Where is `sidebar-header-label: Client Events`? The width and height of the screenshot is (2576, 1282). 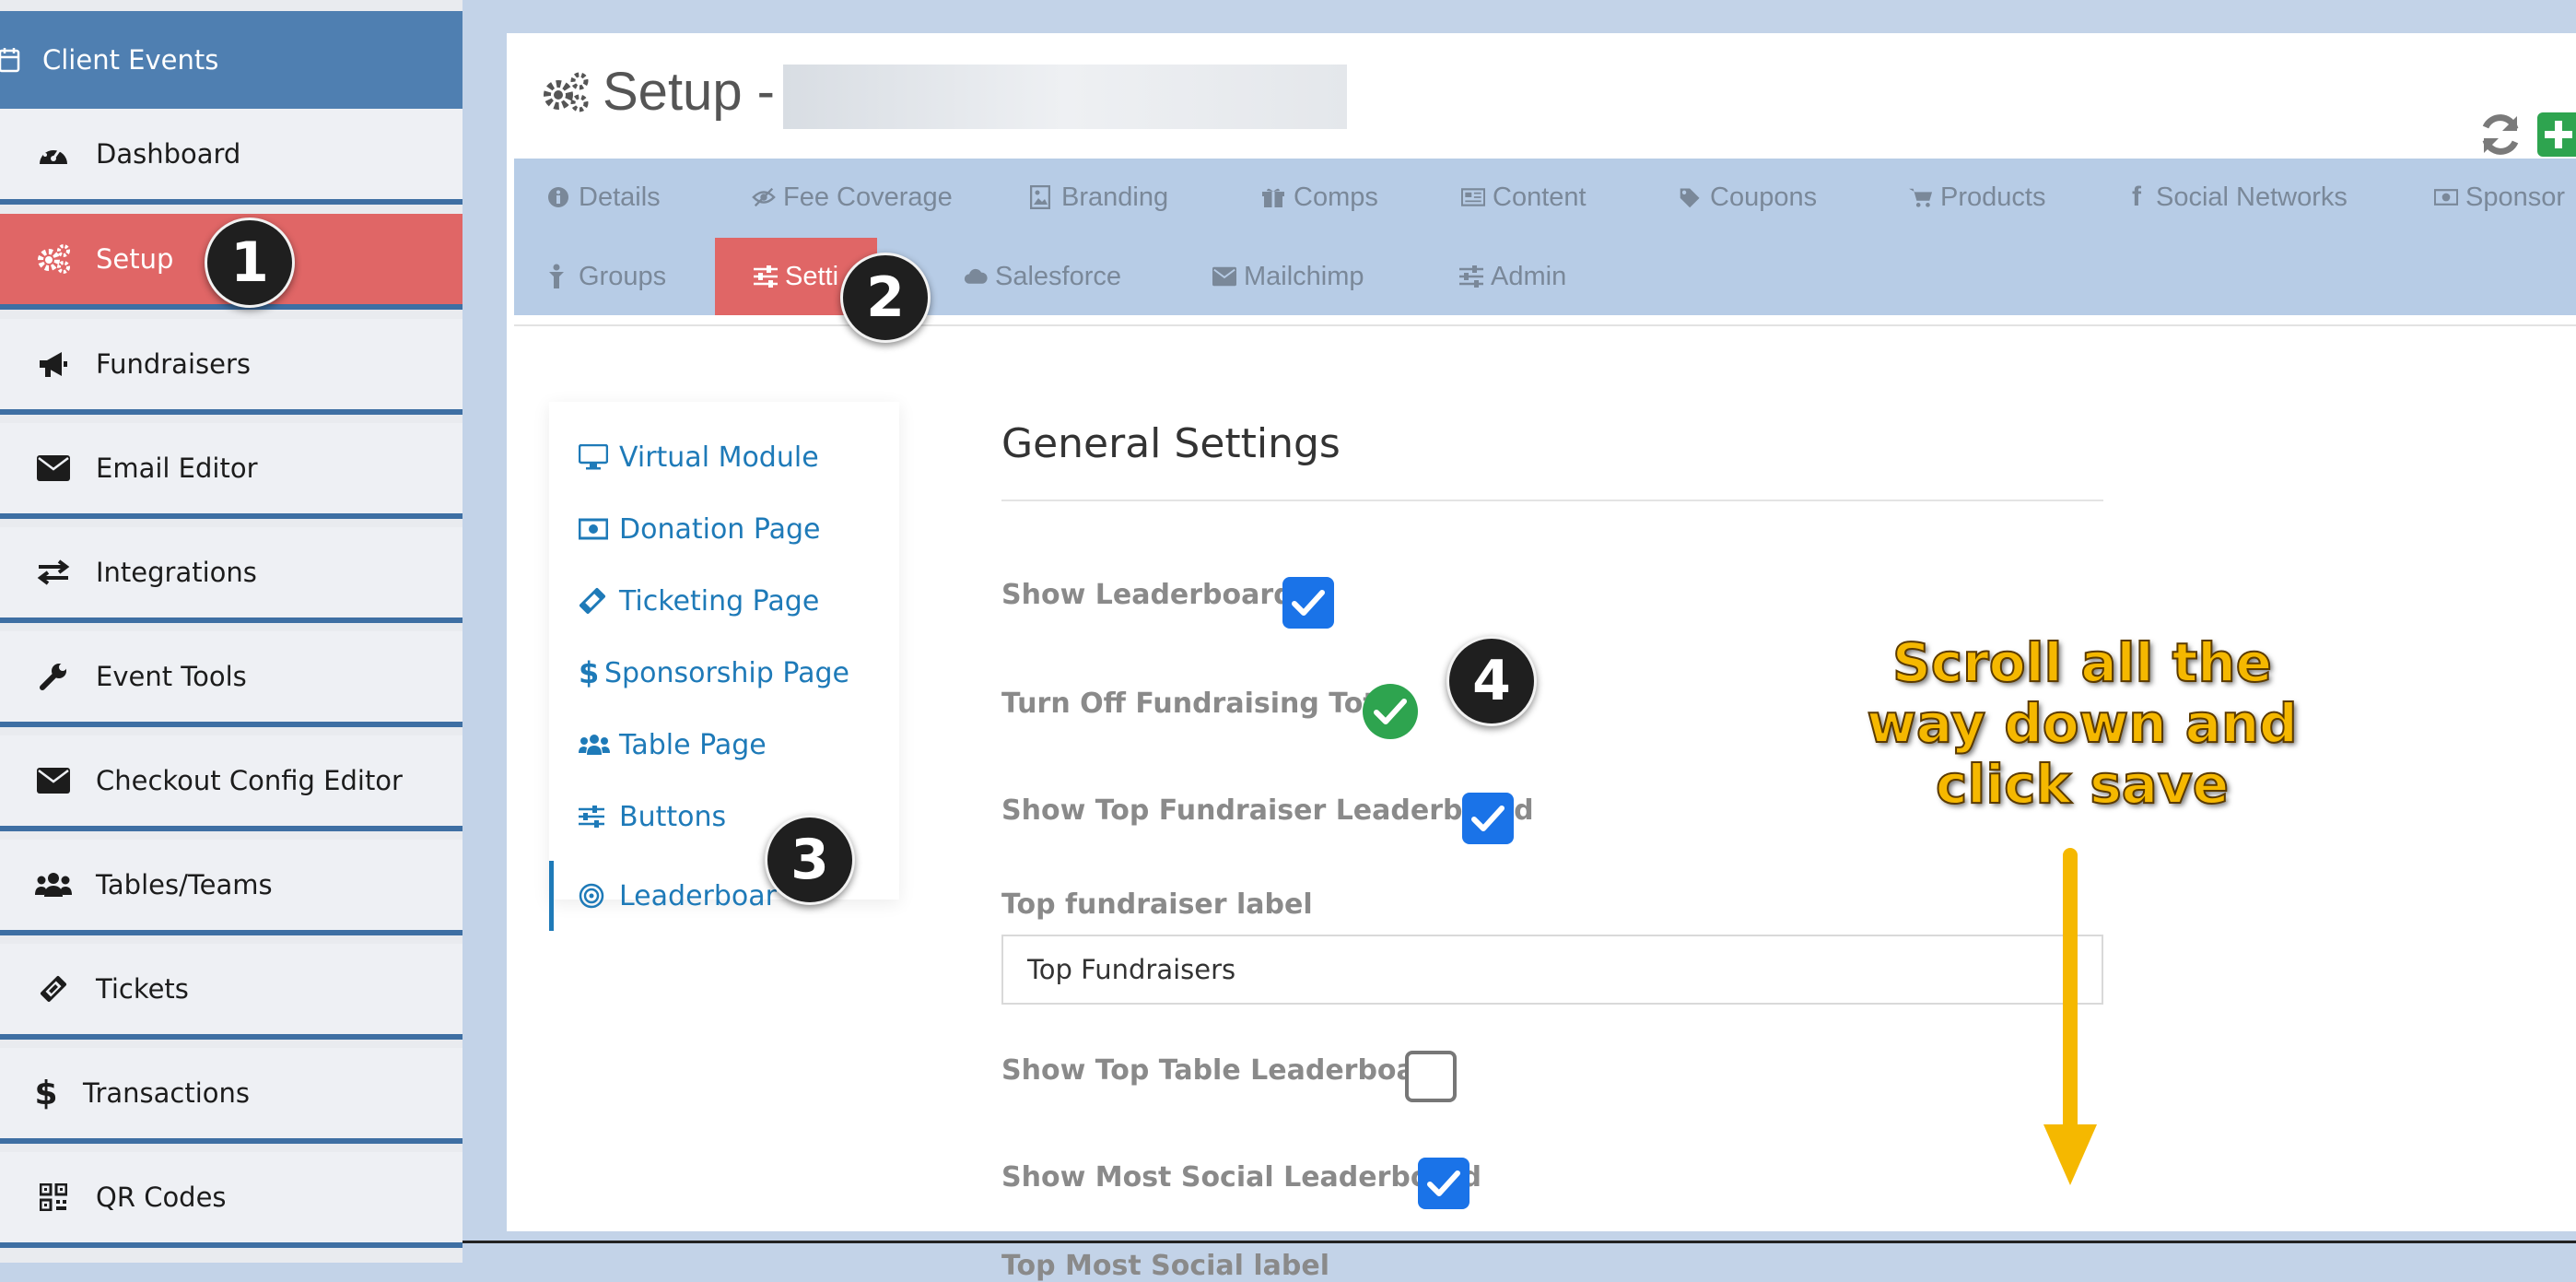
sidebar-header-label: Client Events is located at coordinates (130, 60).